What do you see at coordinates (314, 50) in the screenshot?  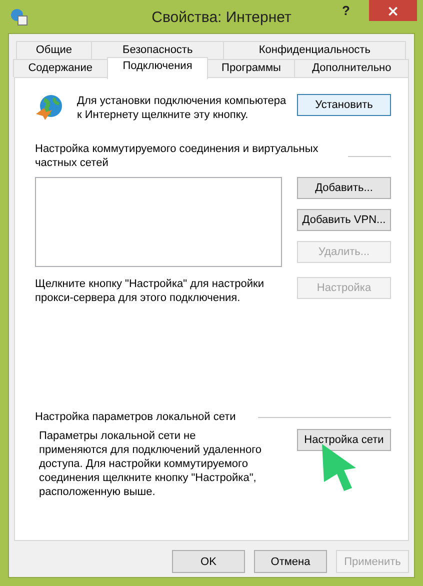 I see `tab: Конфиденциальность` at bounding box center [314, 50].